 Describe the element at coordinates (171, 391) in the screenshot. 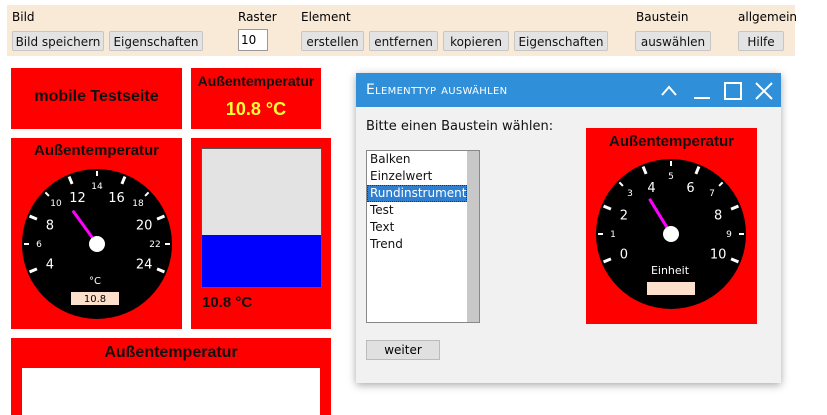

I see `bottom-tile-content` at that location.